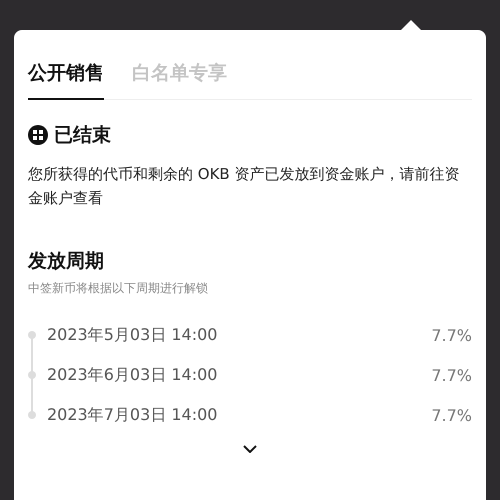 This screenshot has width=500, height=500. Describe the element at coordinates (66, 261) in the screenshot. I see `section-title: 发放周期` at that location.